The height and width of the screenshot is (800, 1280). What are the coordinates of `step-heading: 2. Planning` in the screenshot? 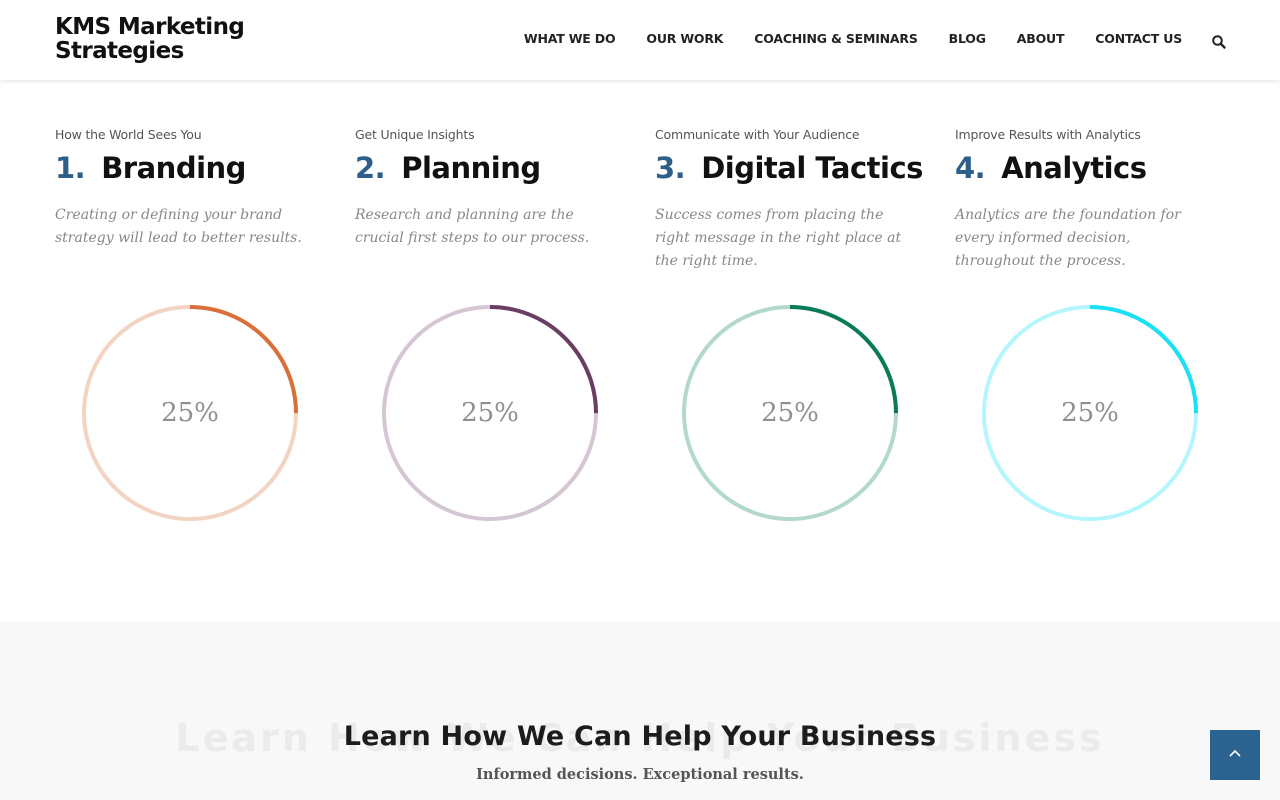 It's located at (490, 168).